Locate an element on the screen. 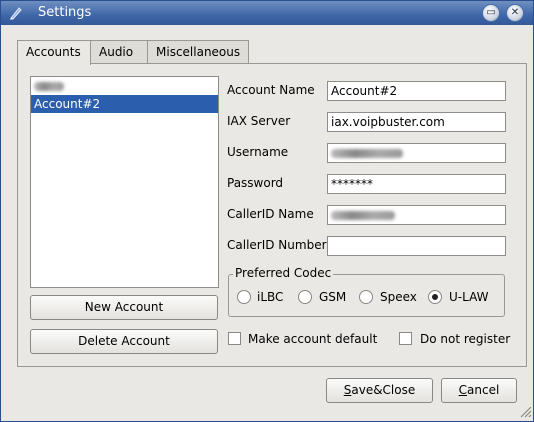 This screenshot has height=422, width=534. codec-ulaw-label: U-LAW is located at coordinates (469, 297).